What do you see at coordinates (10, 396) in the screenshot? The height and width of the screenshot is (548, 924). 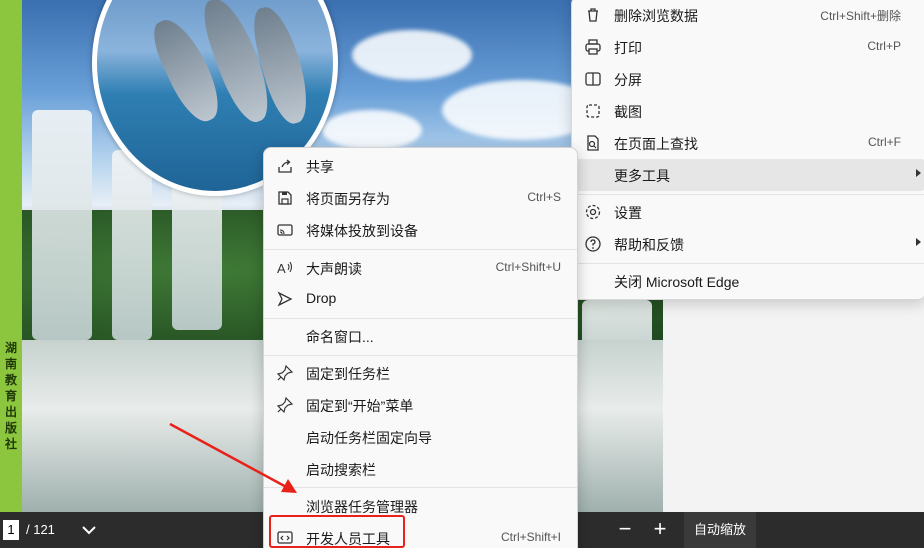 I see `publisher-name: 湖南教育出版社` at bounding box center [10, 396].